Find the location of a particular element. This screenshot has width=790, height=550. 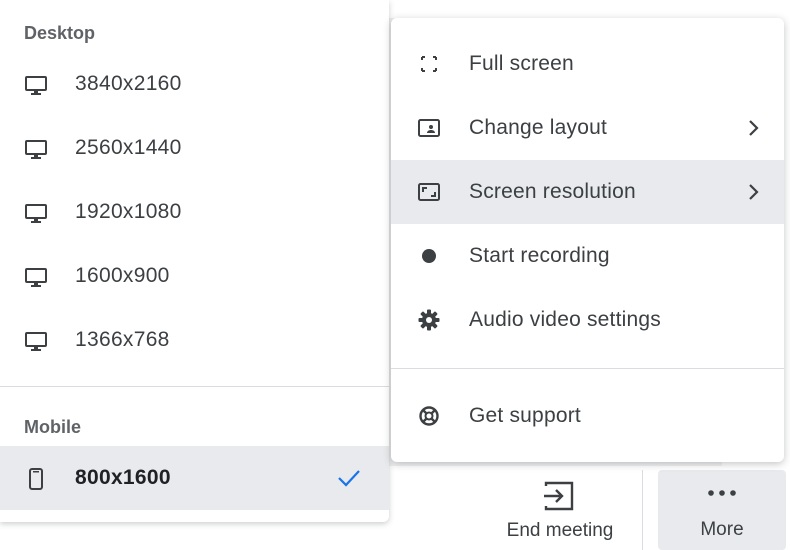

end-meeting-button: End meeting is located at coordinates (560, 509).